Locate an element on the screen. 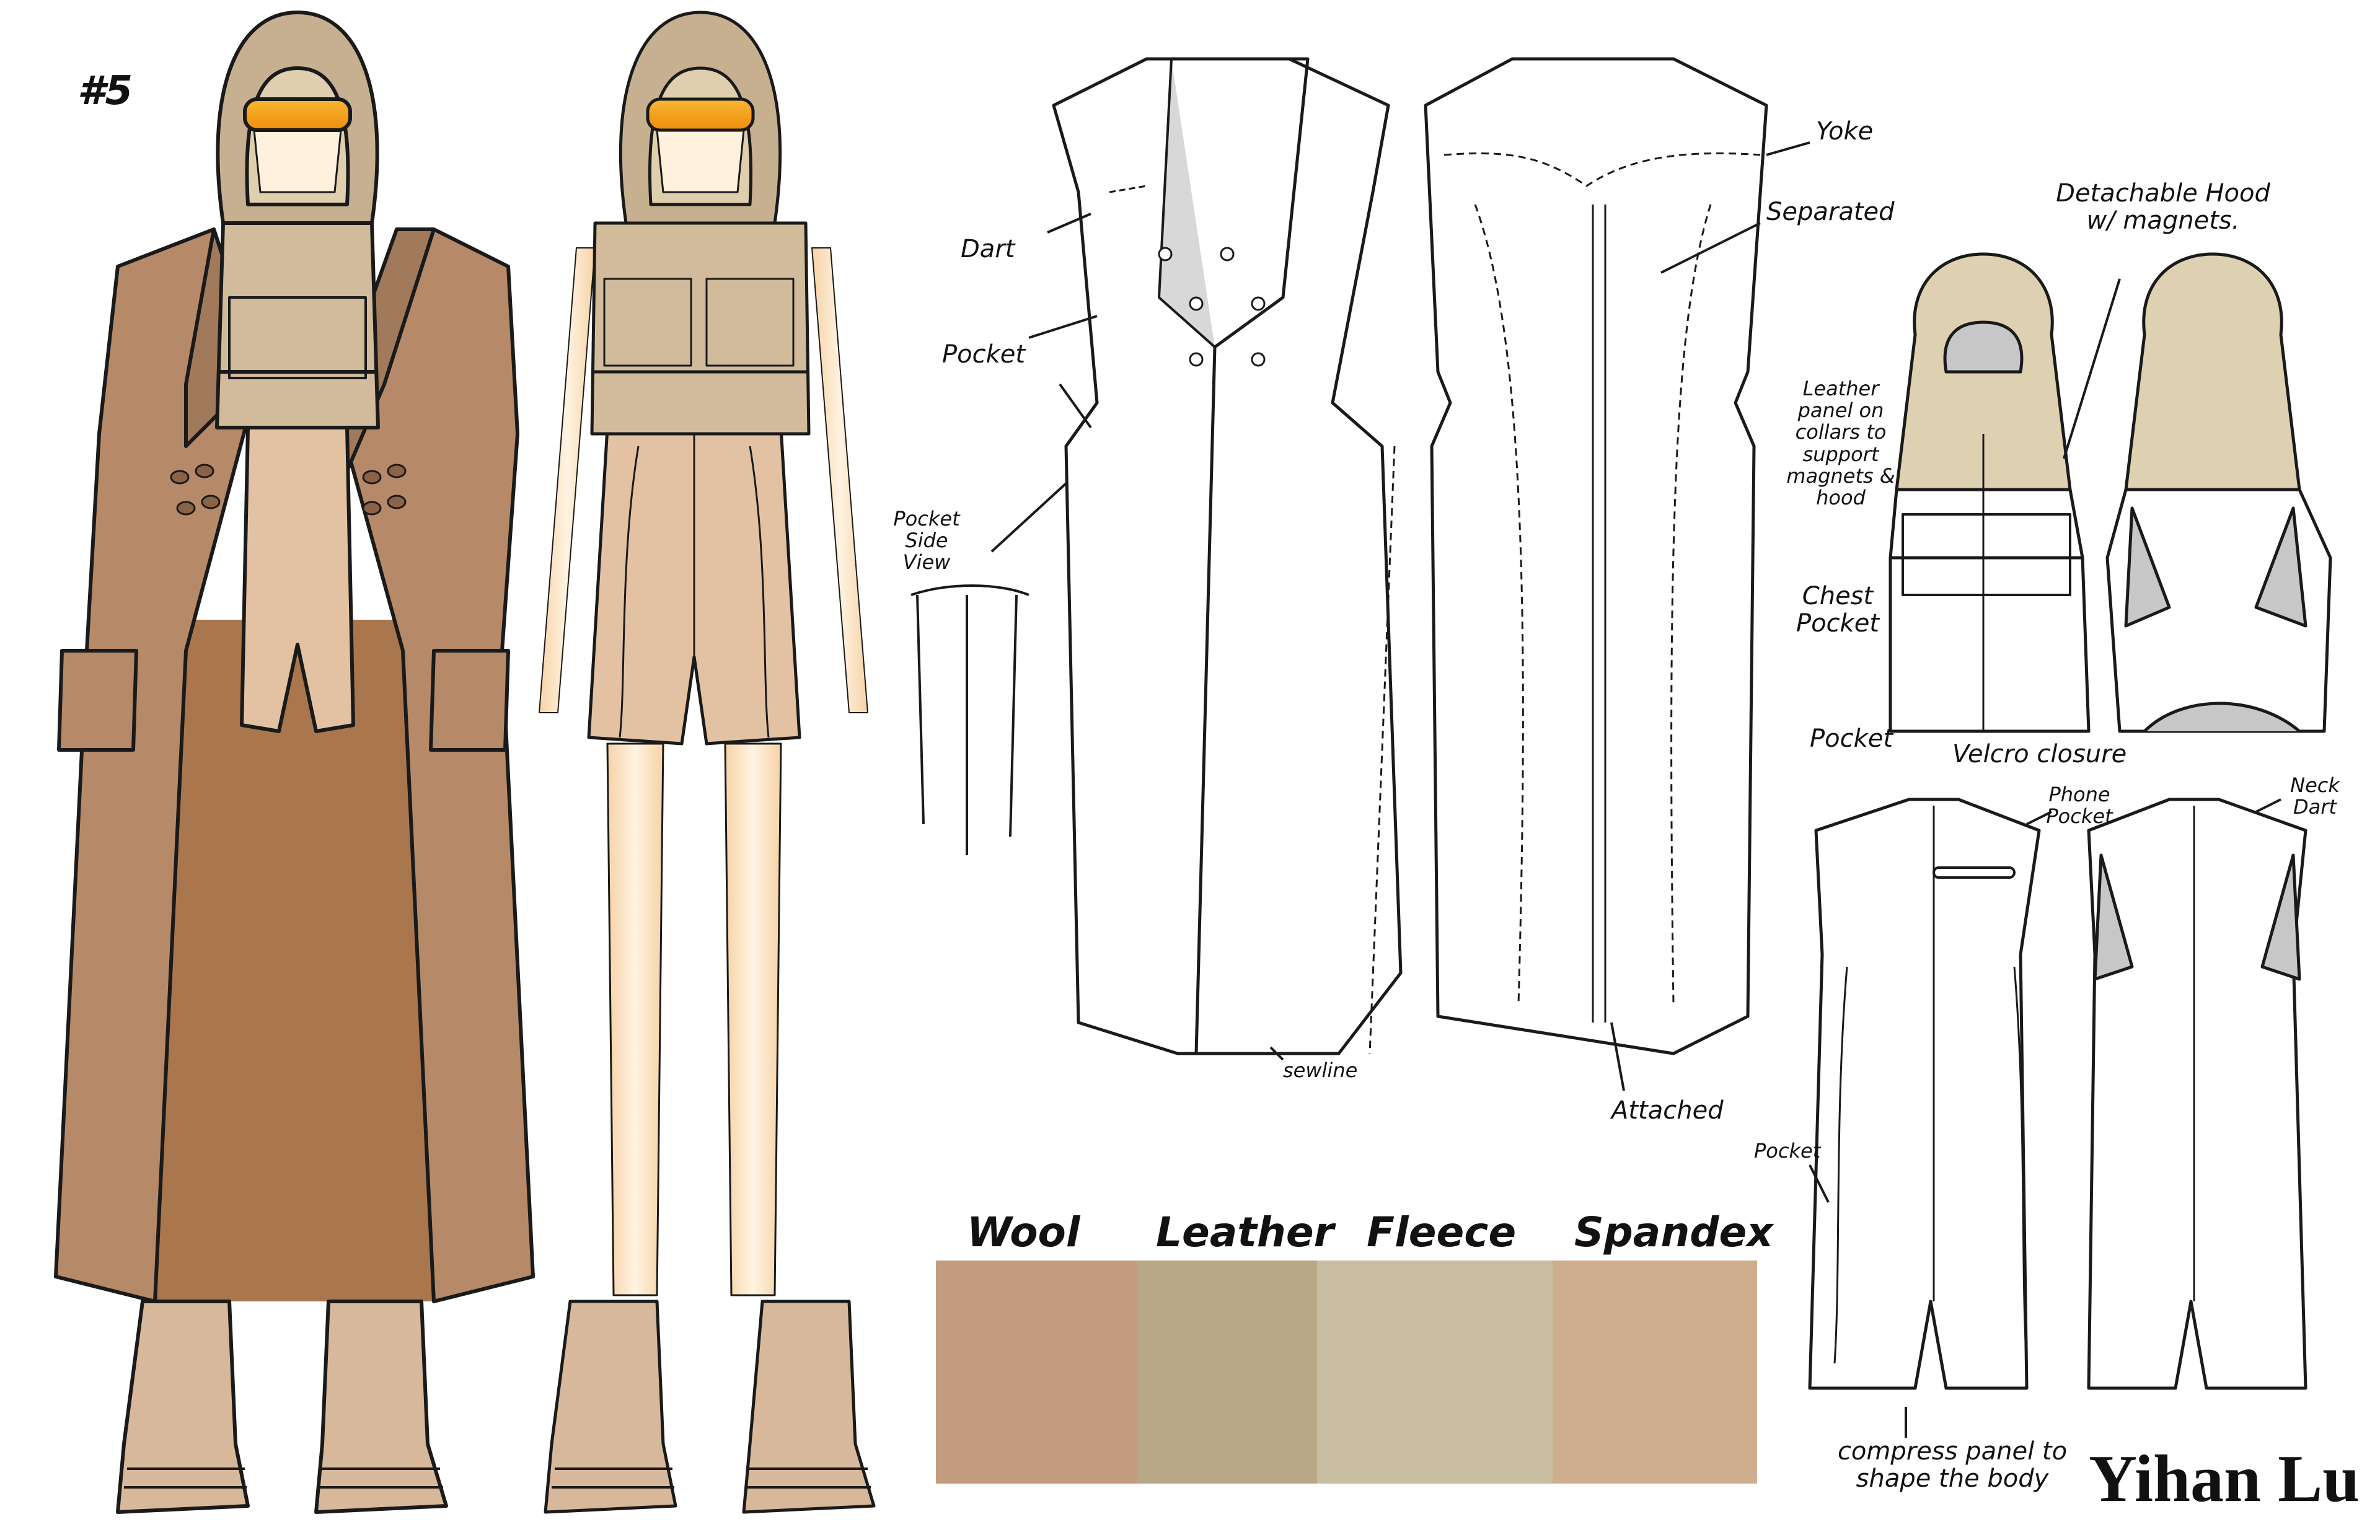 The image size is (2380, 1540). label-attached: Attached is located at coordinates (1667, 1110).